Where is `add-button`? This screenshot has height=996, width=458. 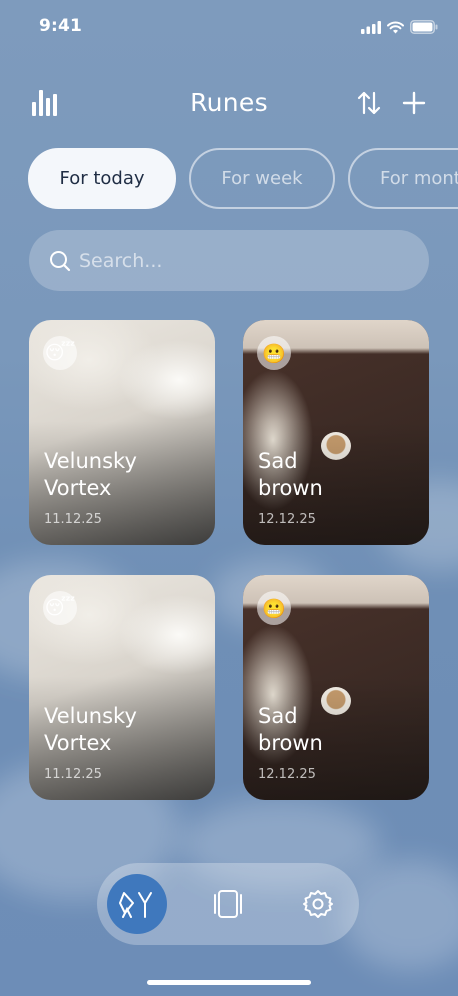 add-button is located at coordinates (414, 103).